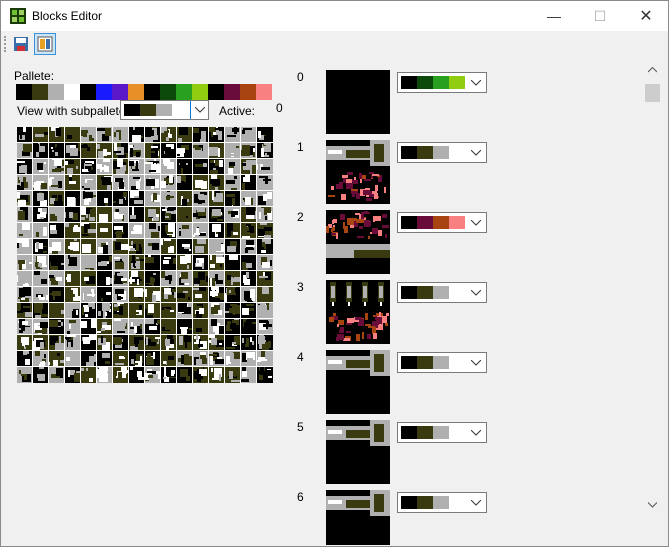  What do you see at coordinates (300, 427) in the screenshot?
I see `block-index: 5` at bounding box center [300, 427].